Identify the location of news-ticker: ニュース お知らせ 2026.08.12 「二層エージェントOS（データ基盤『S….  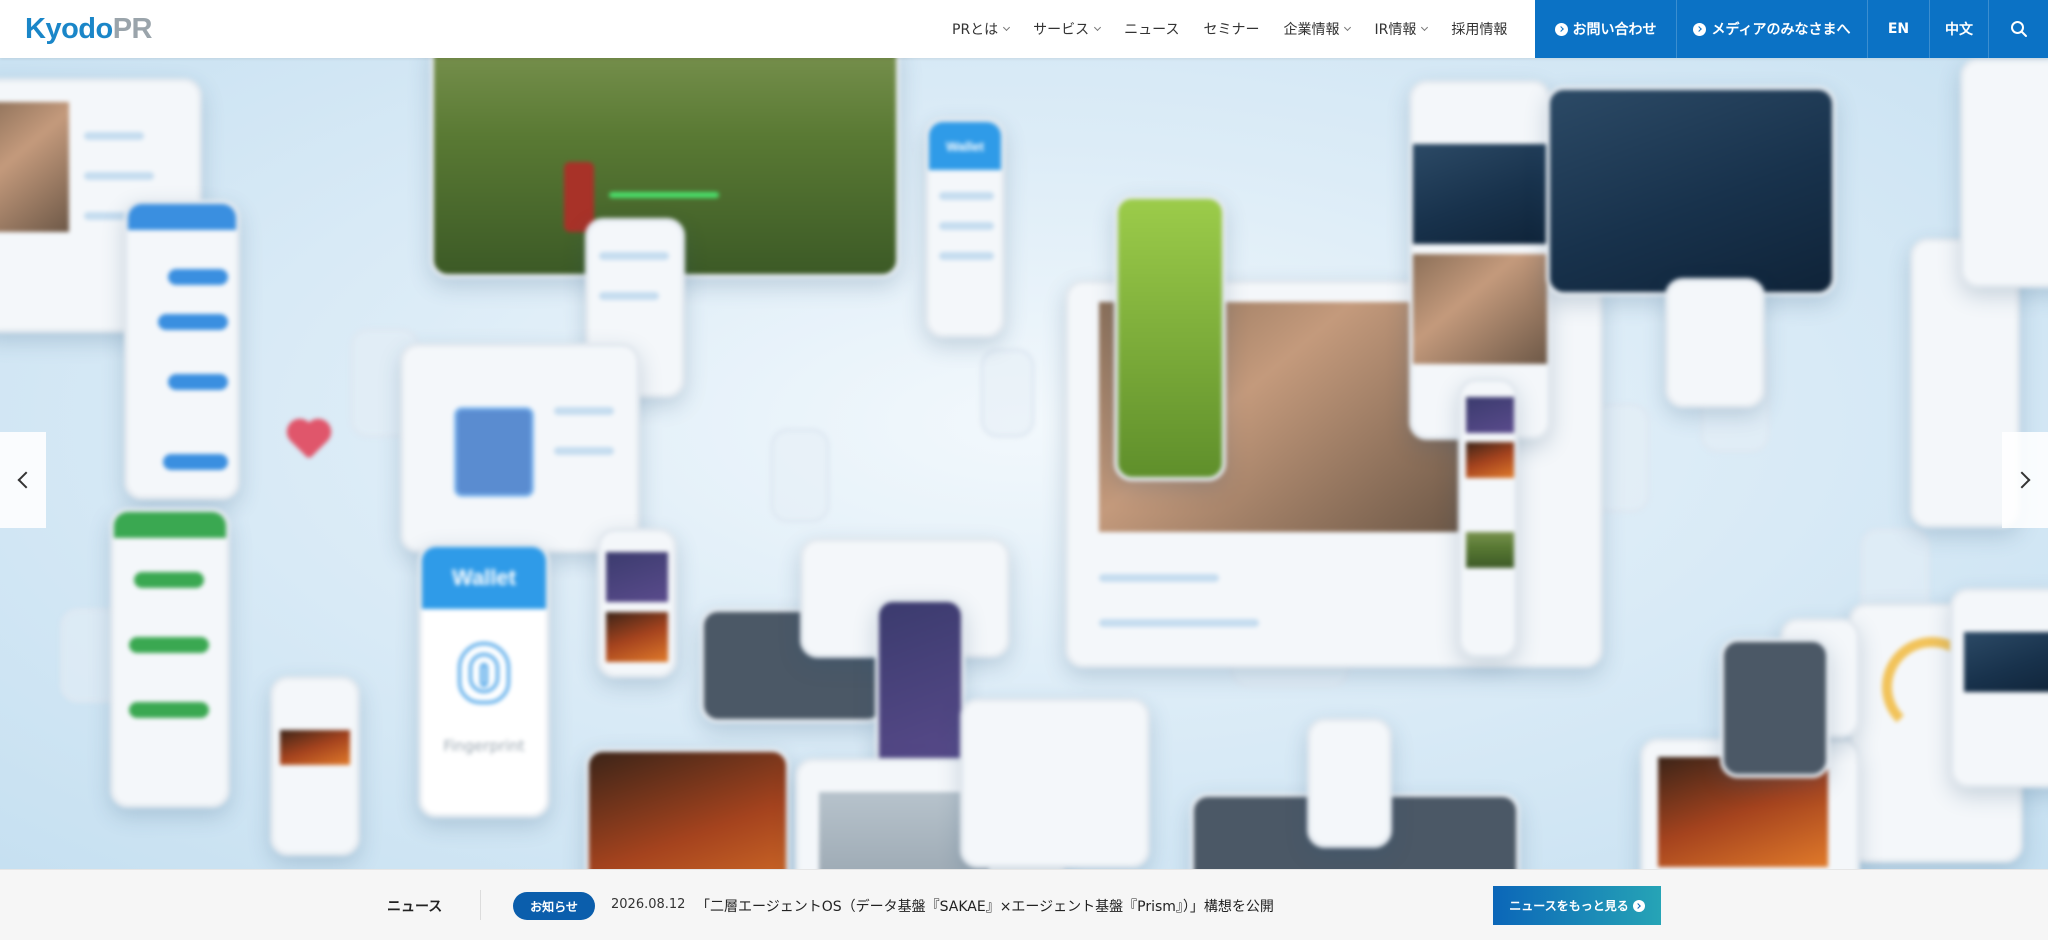
(1024, 904).